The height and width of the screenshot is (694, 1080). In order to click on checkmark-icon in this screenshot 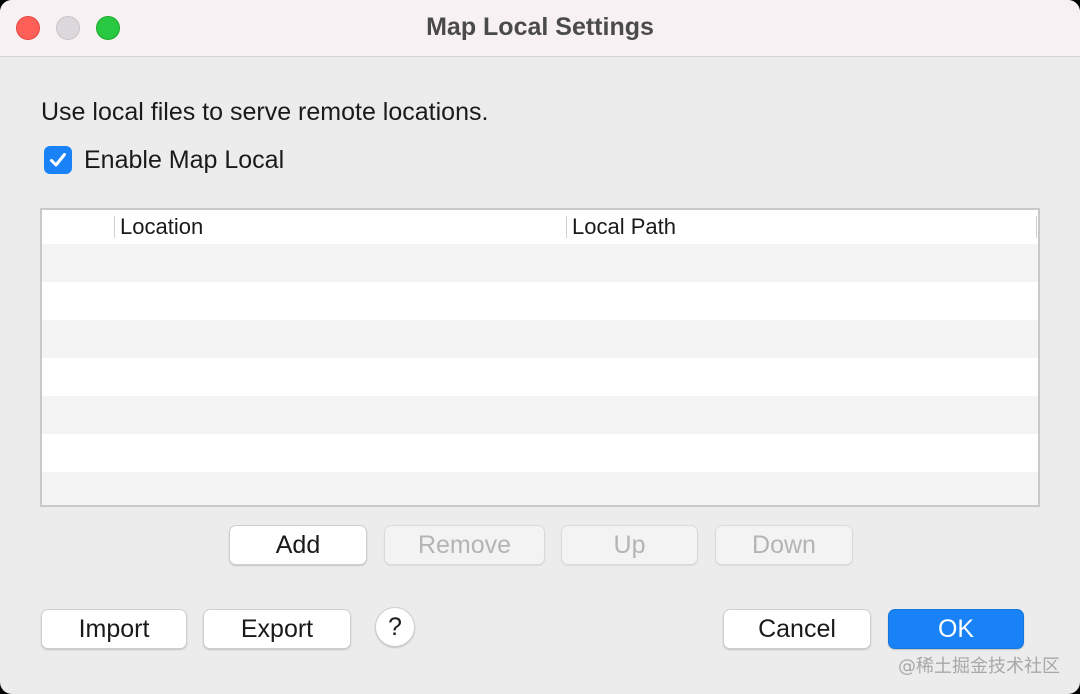, I will do `click(58, 160)`.